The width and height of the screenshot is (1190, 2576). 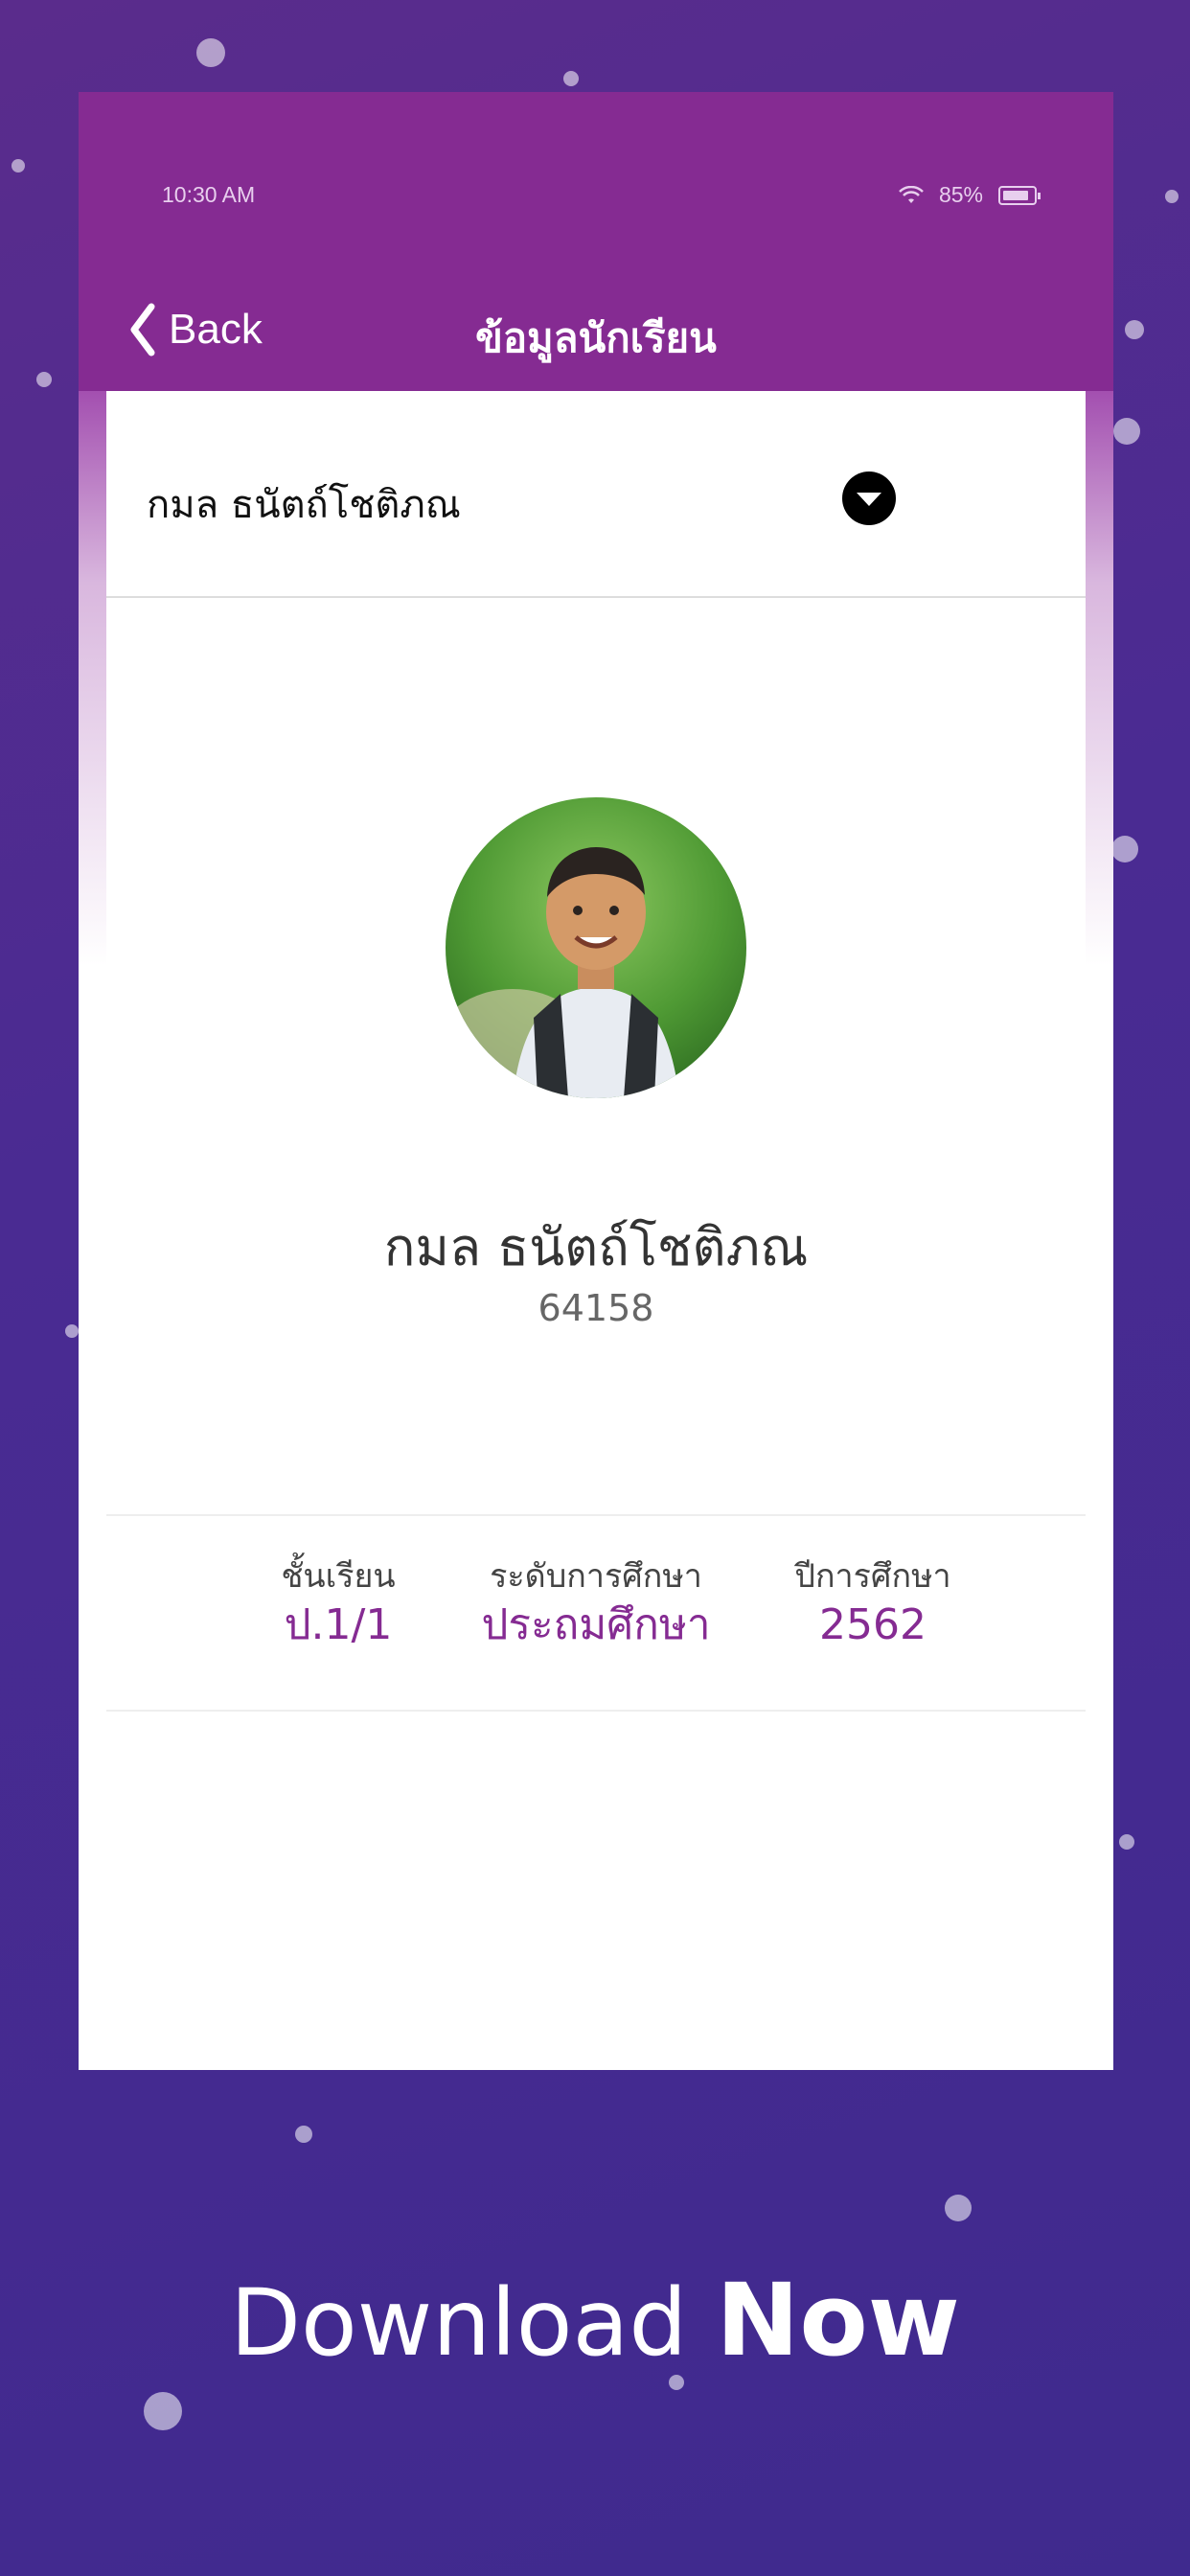 I want to click on now-word: Now, so click(x=838, y=2320).